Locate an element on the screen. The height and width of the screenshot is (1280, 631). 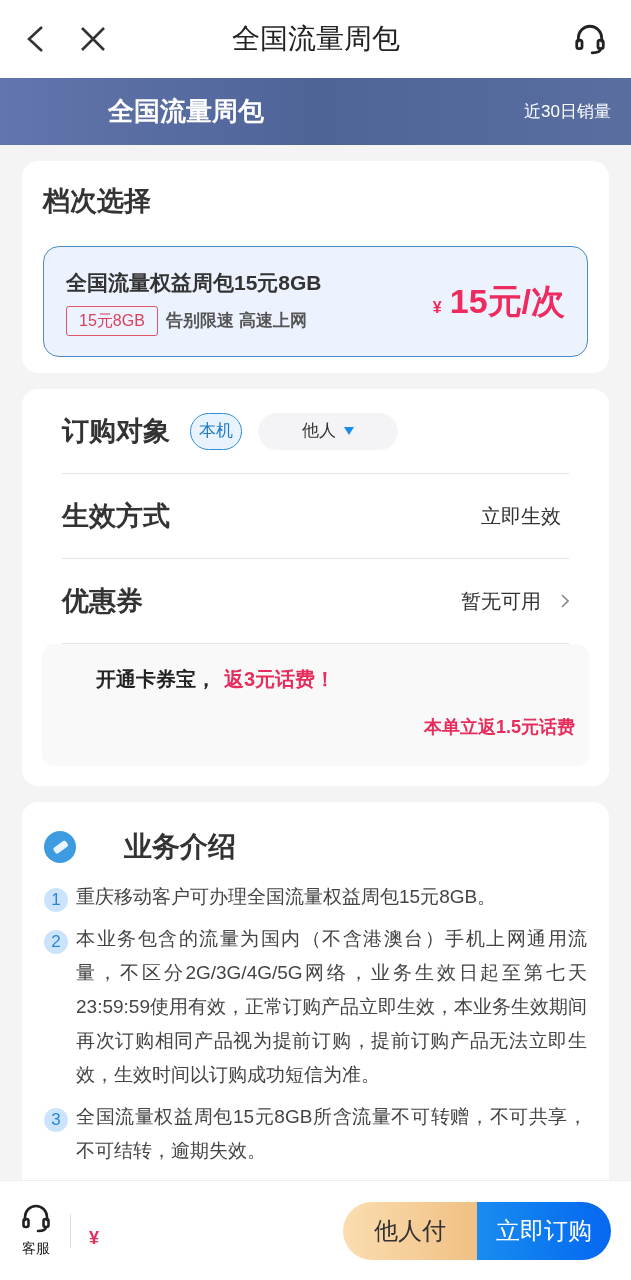
field-value: 立即生效 is located at coordinates (521, 516).